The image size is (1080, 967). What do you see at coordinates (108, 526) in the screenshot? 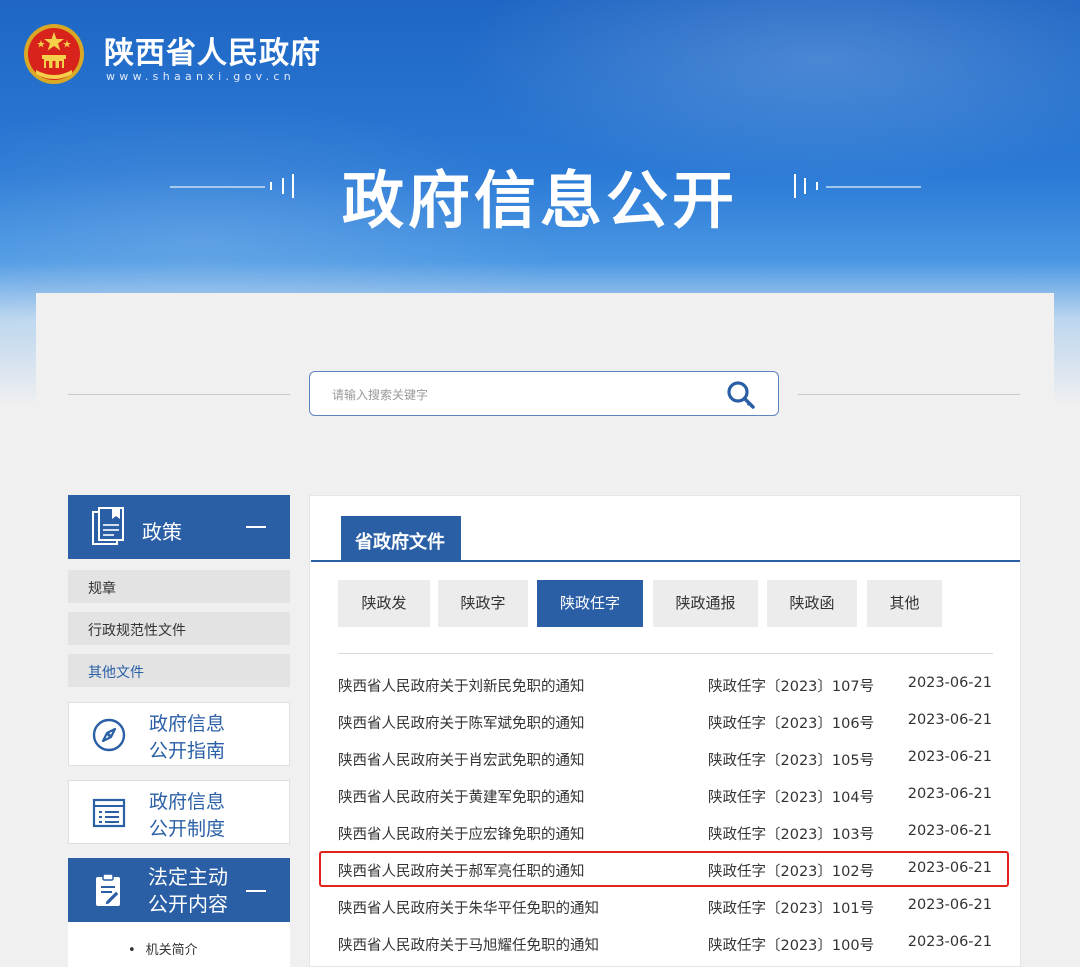
I see `document-icon` at bounding box center [108, 526].